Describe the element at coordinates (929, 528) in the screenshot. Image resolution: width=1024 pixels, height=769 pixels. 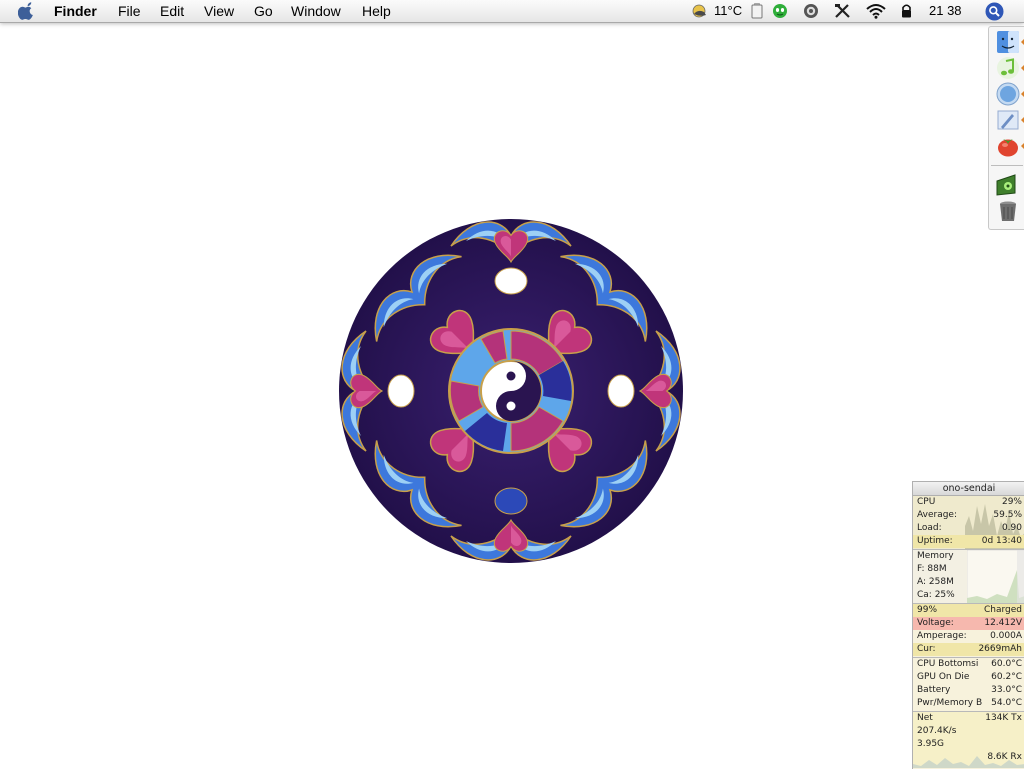
I see `load-label: Load:` at that location.